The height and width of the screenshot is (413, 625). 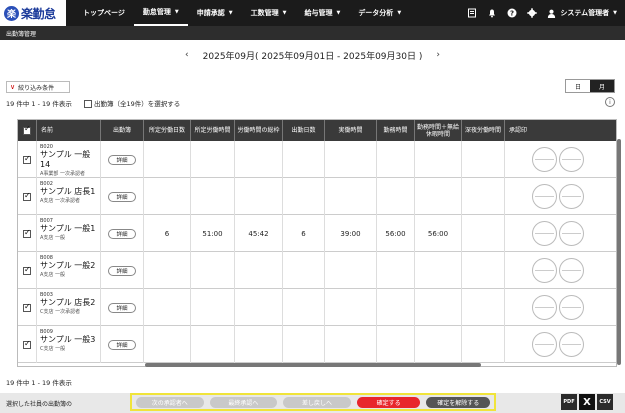 What do you see at coordinates (512, 13) in the screenshot?
I see `help-icon: ?` at bounding box center [512, 13].